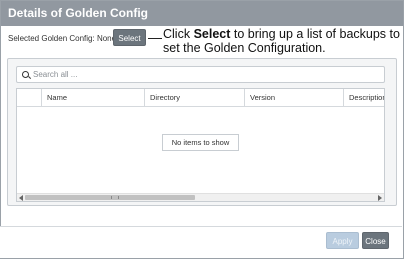 The height and width of the screenshot is (259, 404). What do you see at coordinates (380, 198) in the screenshot?
I see `scroll-right-icon` at bounding box center [380, 198].